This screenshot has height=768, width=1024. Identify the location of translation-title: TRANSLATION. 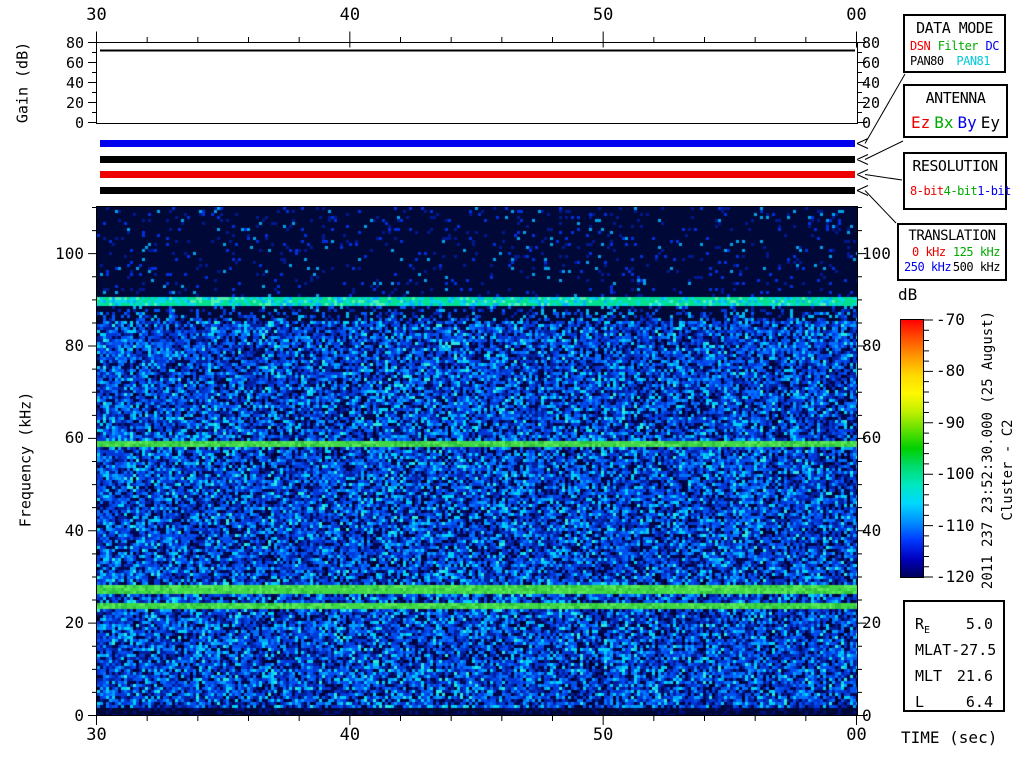
(952, 236).